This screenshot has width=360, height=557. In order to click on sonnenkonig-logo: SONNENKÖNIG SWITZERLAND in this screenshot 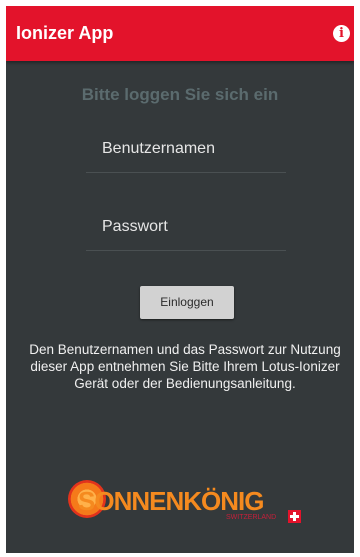, I will do `click(184, 505)`.